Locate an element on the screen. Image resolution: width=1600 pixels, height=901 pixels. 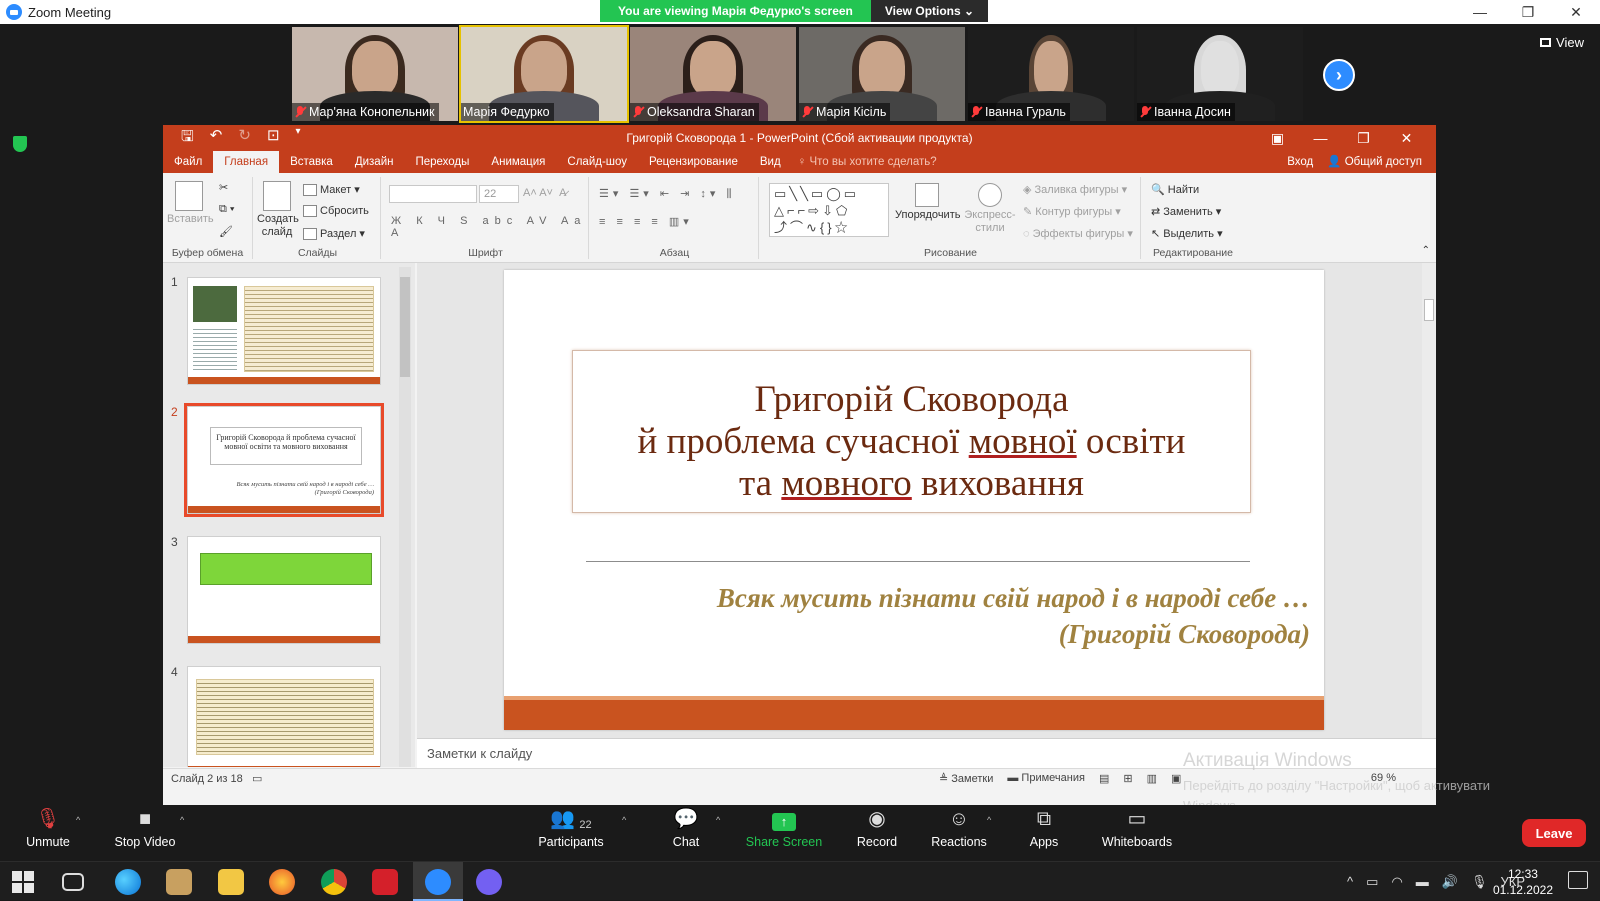
tab-design: Дизайн is located at coordinates (374, 162).